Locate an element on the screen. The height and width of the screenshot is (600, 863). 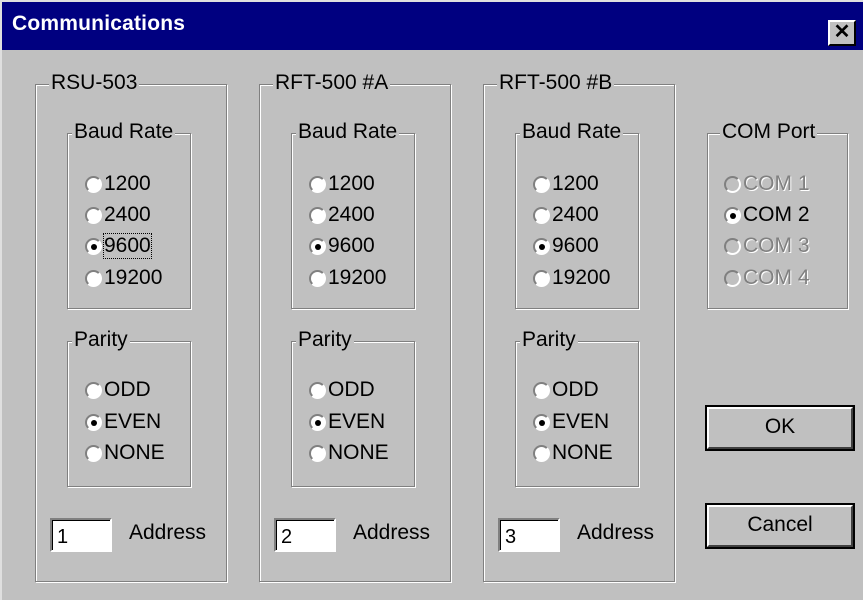
panel-1-baud-1200: 1200 is located at coordinates (118, 184).